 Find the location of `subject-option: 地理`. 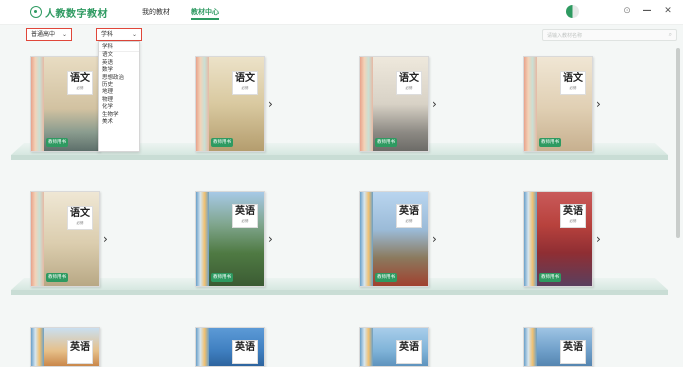

subject-option: 地理 is located at coordinates (119, 92).